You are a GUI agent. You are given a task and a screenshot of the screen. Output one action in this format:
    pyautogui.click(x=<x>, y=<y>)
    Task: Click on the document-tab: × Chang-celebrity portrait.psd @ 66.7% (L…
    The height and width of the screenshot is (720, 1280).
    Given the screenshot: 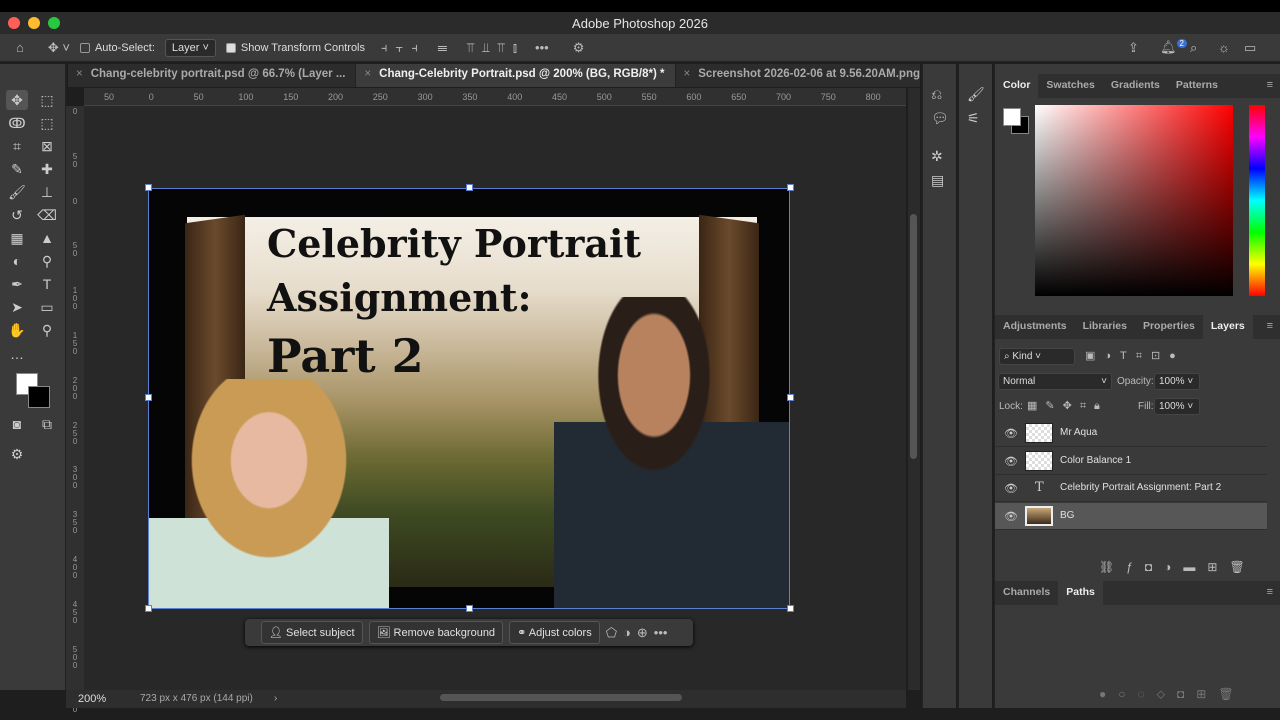 What is the action you would take?
    pyautogui.click(x=212, y=75)
    